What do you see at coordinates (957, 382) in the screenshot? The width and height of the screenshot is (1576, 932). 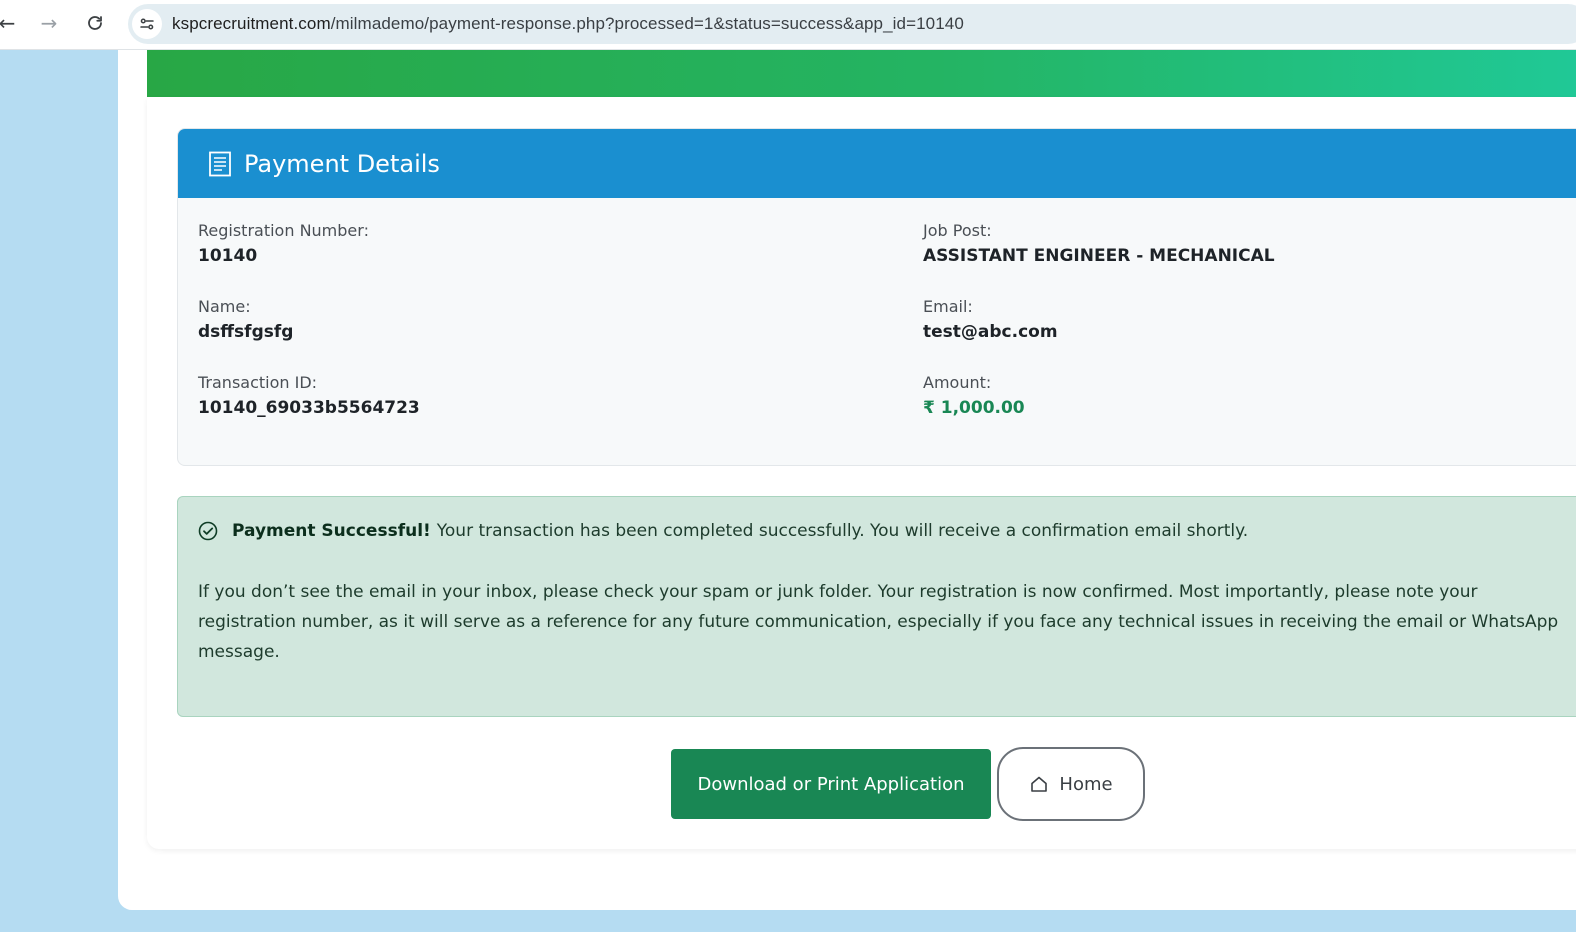 I see `amount-label: Amount:` at bounding box center [957, 382].